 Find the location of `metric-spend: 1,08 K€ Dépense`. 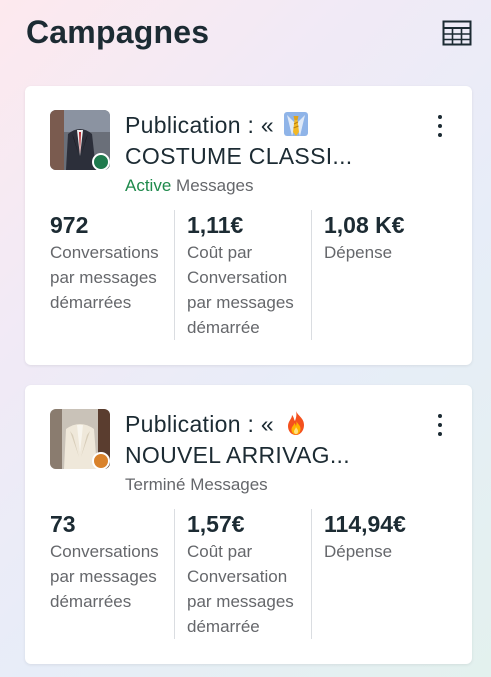

metric-spend: 1,08 K€ Dépense is located at coordinates (389, 275).